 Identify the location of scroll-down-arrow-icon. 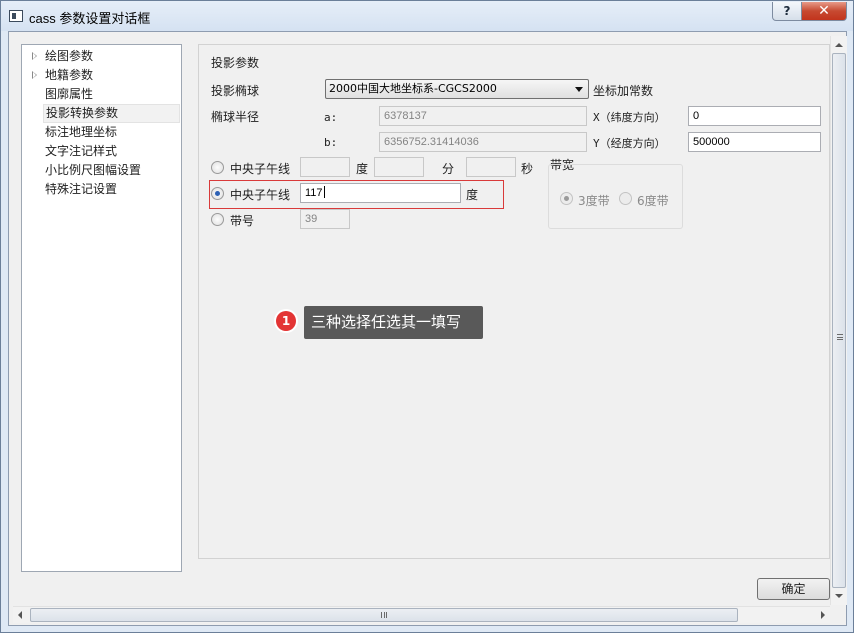
(839, 596).